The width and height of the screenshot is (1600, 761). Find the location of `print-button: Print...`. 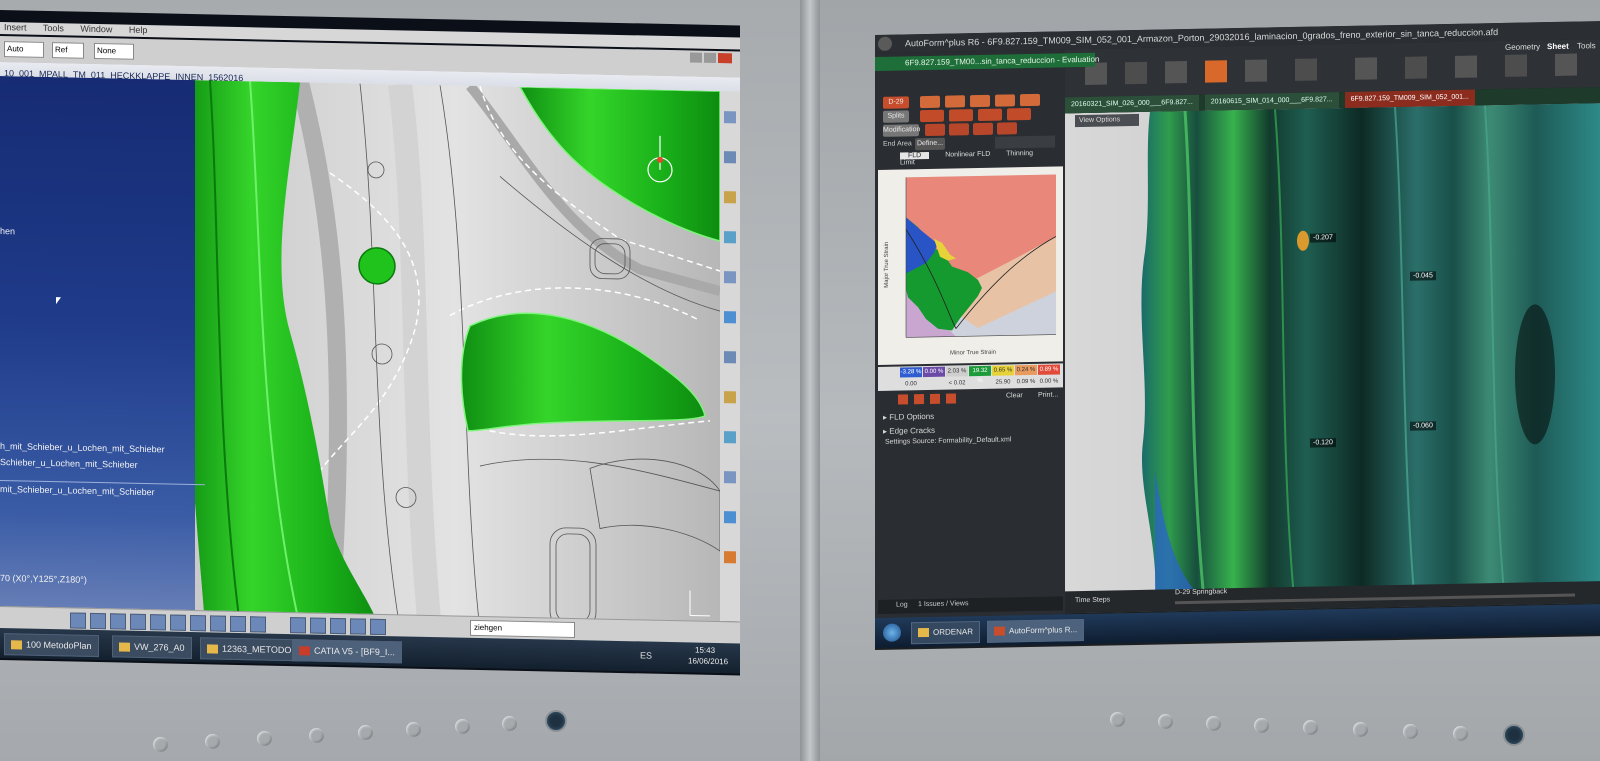

print-button: Print... is located at coordinates (1048, 394).